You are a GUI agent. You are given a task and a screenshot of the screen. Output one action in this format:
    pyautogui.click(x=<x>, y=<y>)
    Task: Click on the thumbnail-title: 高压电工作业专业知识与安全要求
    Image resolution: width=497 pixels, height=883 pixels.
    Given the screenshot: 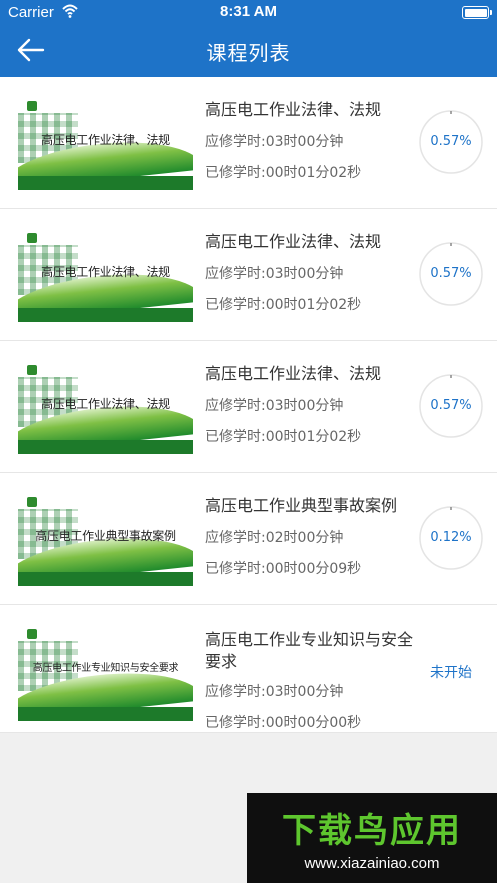 What is the action you would take?
    pyautogui.click(x=105, y=668)
    